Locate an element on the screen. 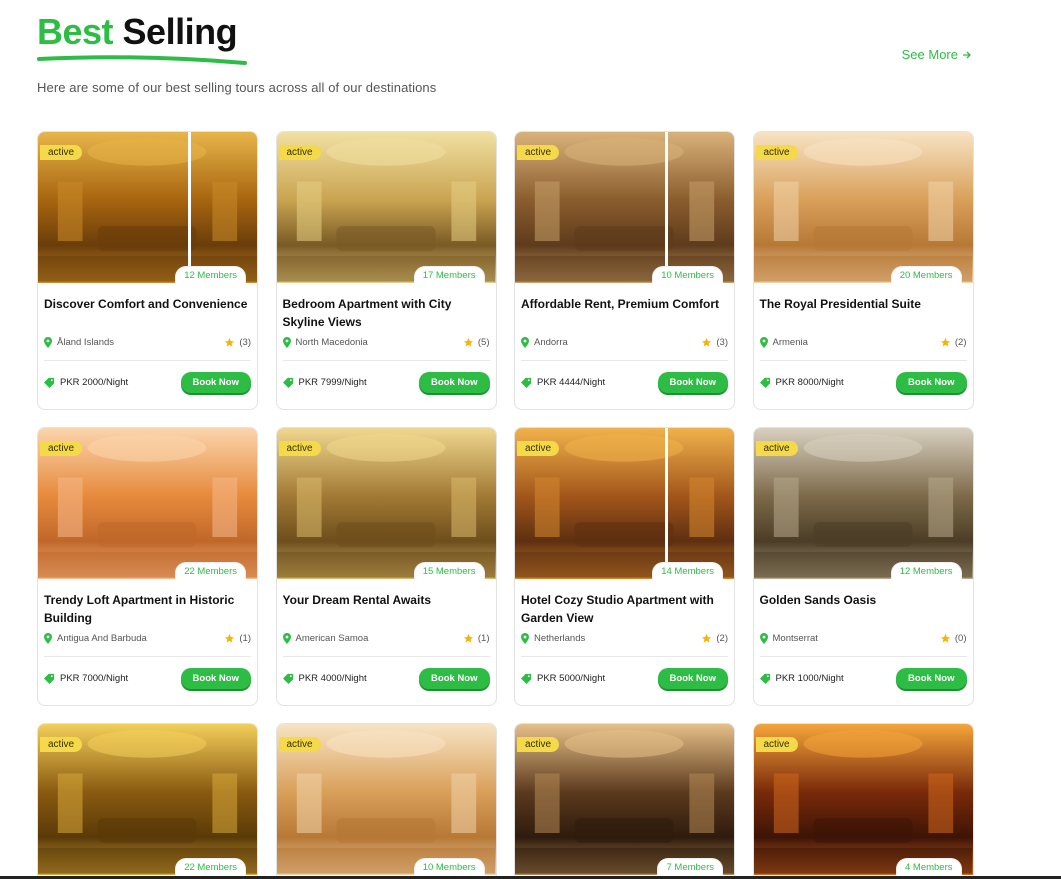 Image resolution: width=1061 pixels, height=879 pixels. tour-name: Golden Sands Oasis is located at coordinates (863, 609).